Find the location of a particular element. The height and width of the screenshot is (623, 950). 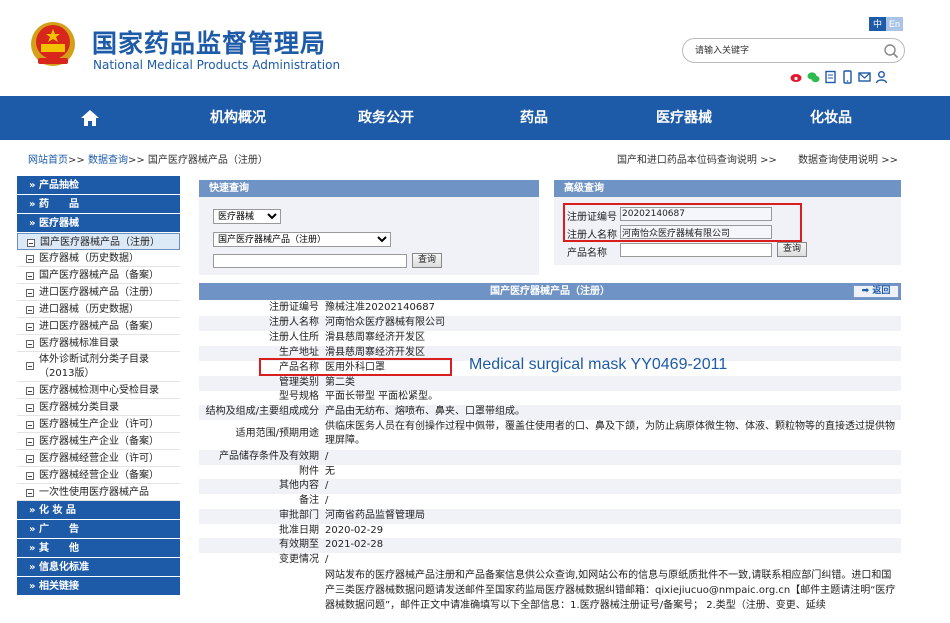

field-value: 河南省药品监督管理局 is located at coordinates (375, 515).